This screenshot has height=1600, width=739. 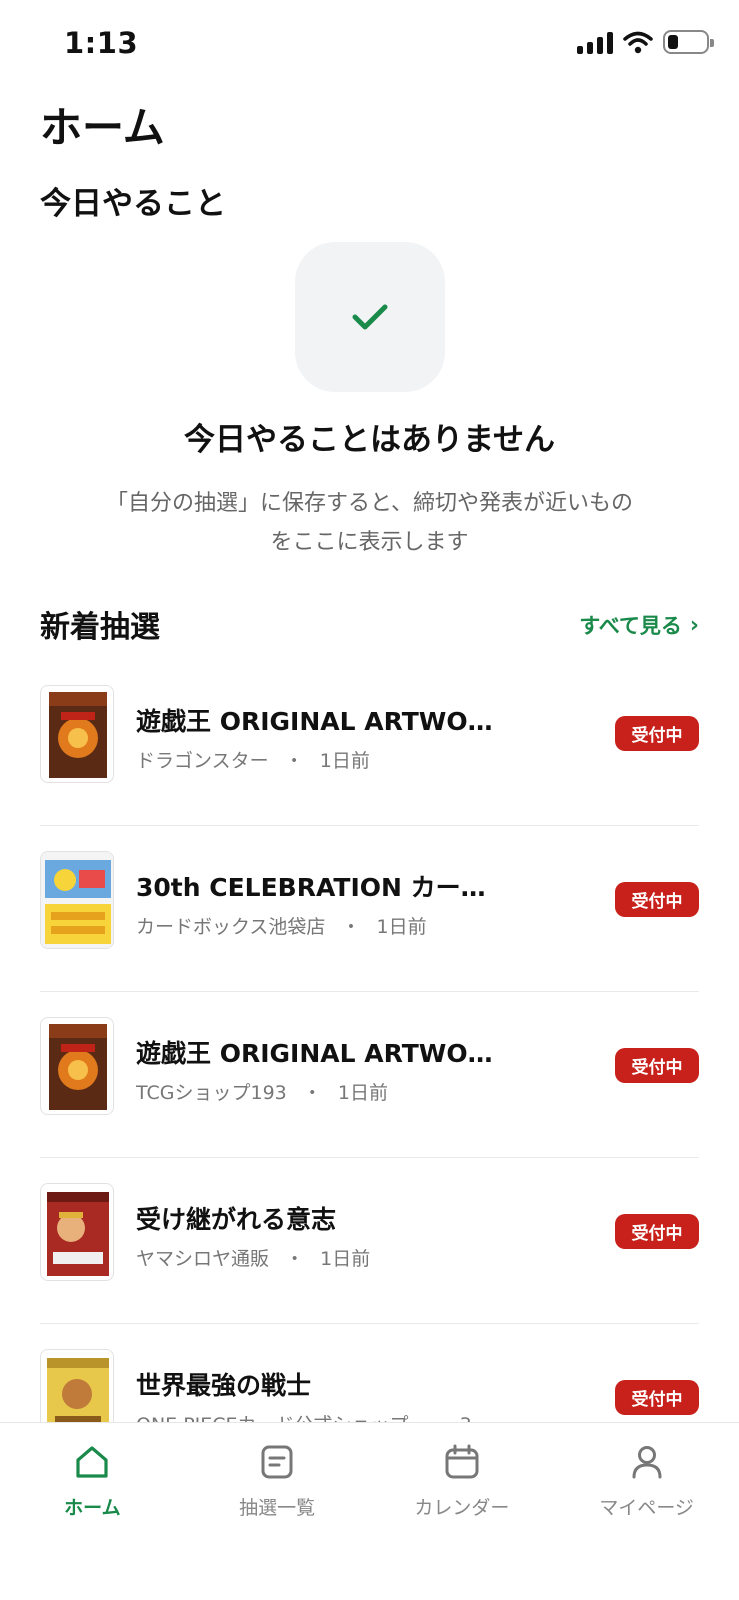 What do you see at coordinates (321, 737) in the screenshot?
I see `lottery-item-text: 遊戯王 ORIGINAL ARTWORK COL… ドラゴンスター ・ 1日前` at bounding box center [321, 737].